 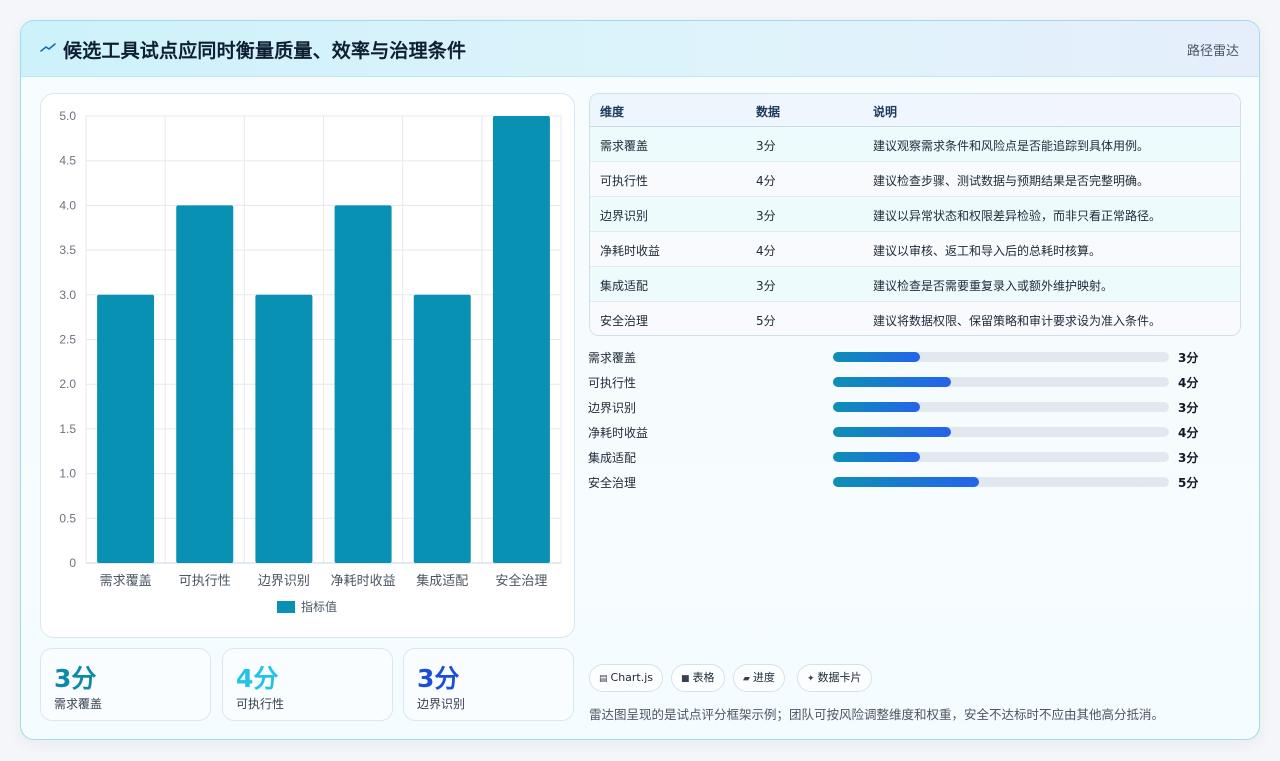 What do you see at coordinates (612, 383) in the screenshot?
I see `progress-label: 可执行性` at bounding box center [612, 383].